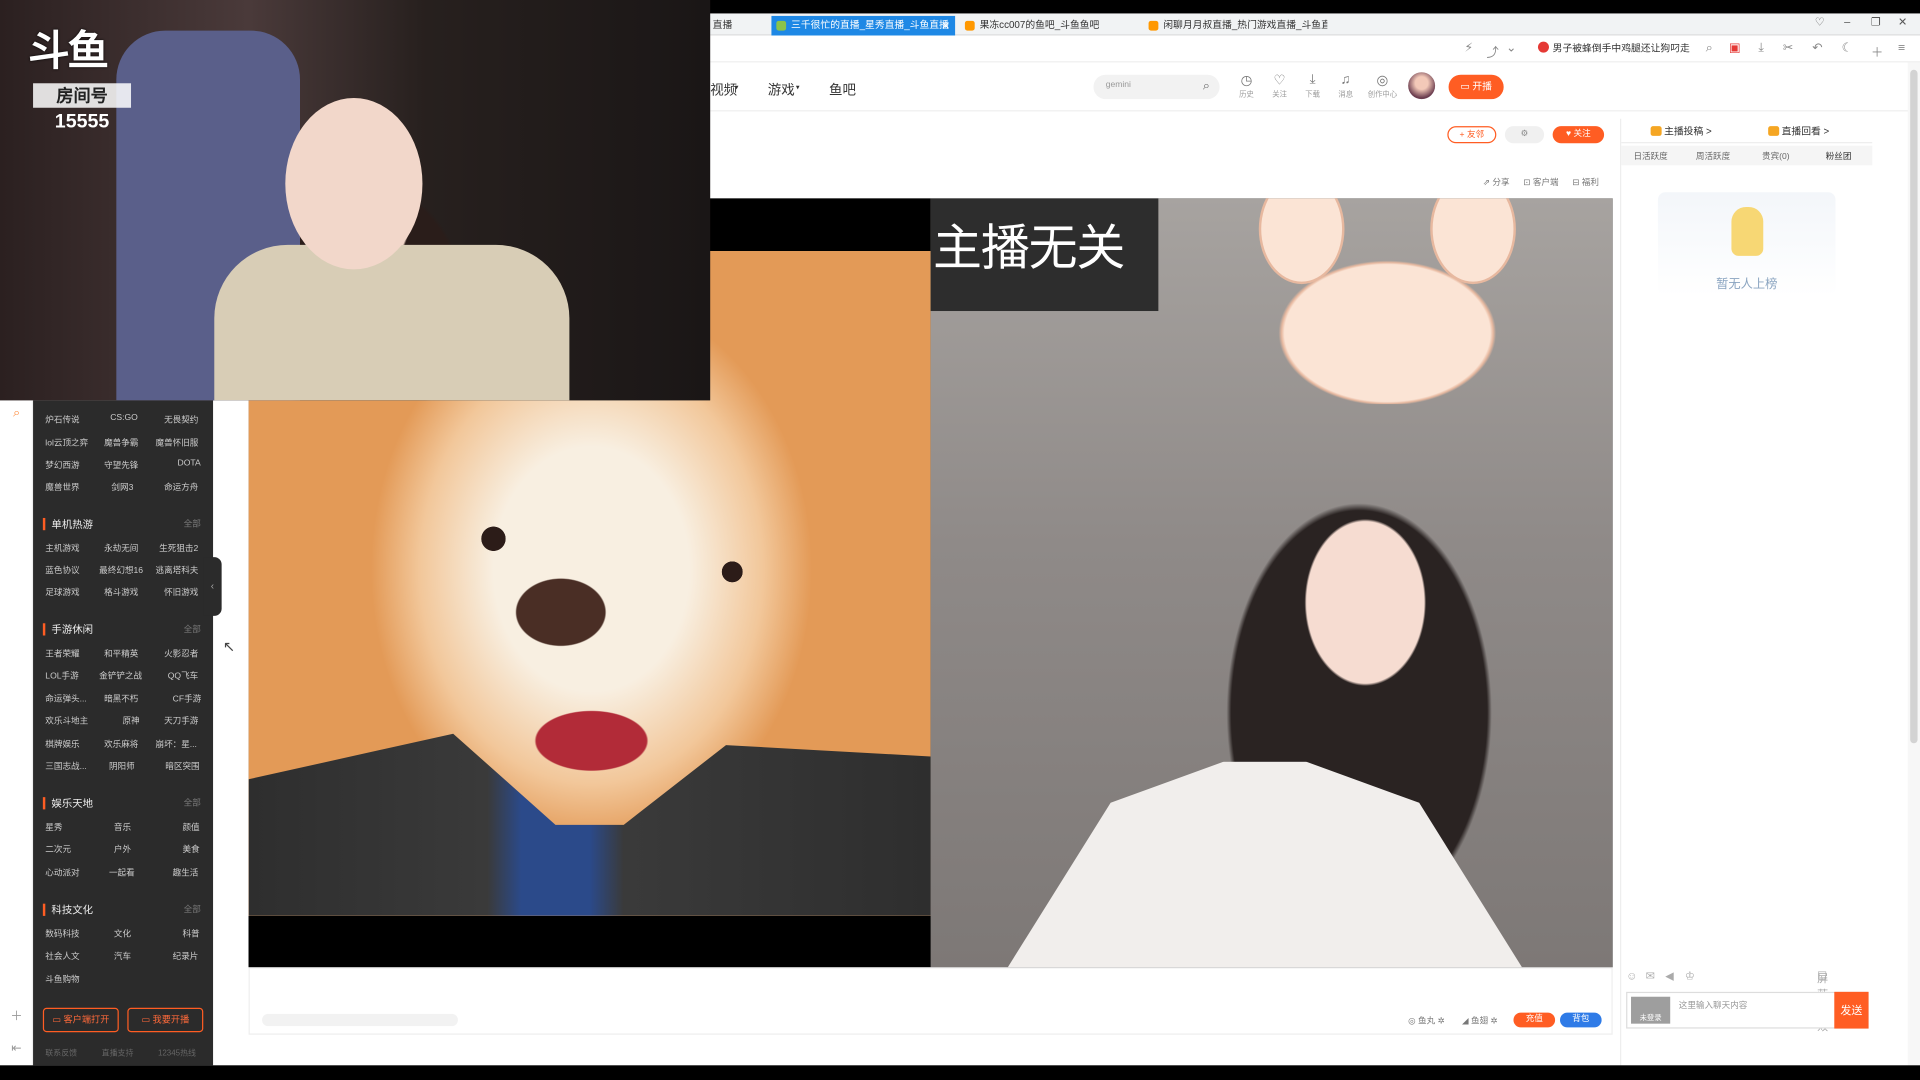 The height and width of the screenshot is (1080, 1920). Describe the element at coordinates (863, 25) in the screenshot. I see `browser-tab-active: 三千很忙的直播_星秀直播_斗鱼直播 ✕` at that location.